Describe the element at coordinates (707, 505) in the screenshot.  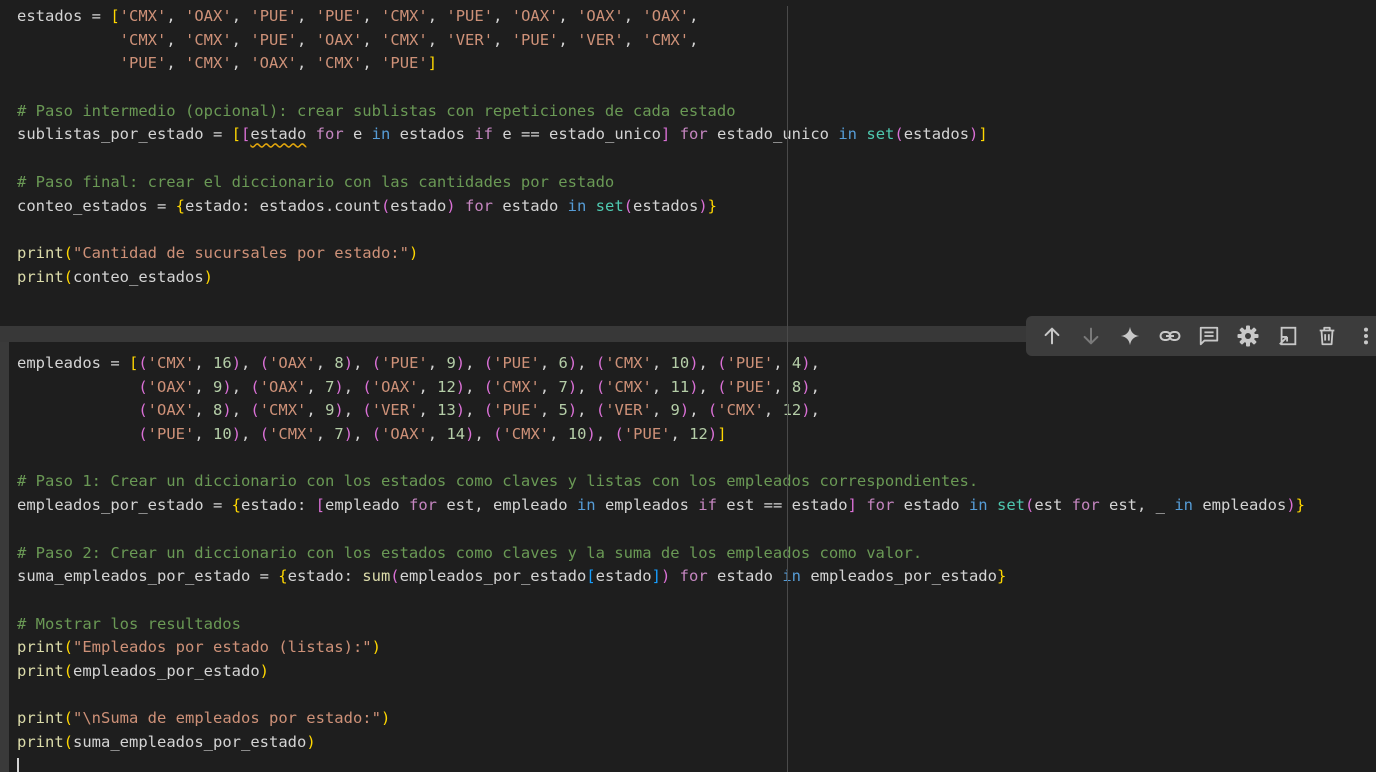
I see `code-token: if` at that location.